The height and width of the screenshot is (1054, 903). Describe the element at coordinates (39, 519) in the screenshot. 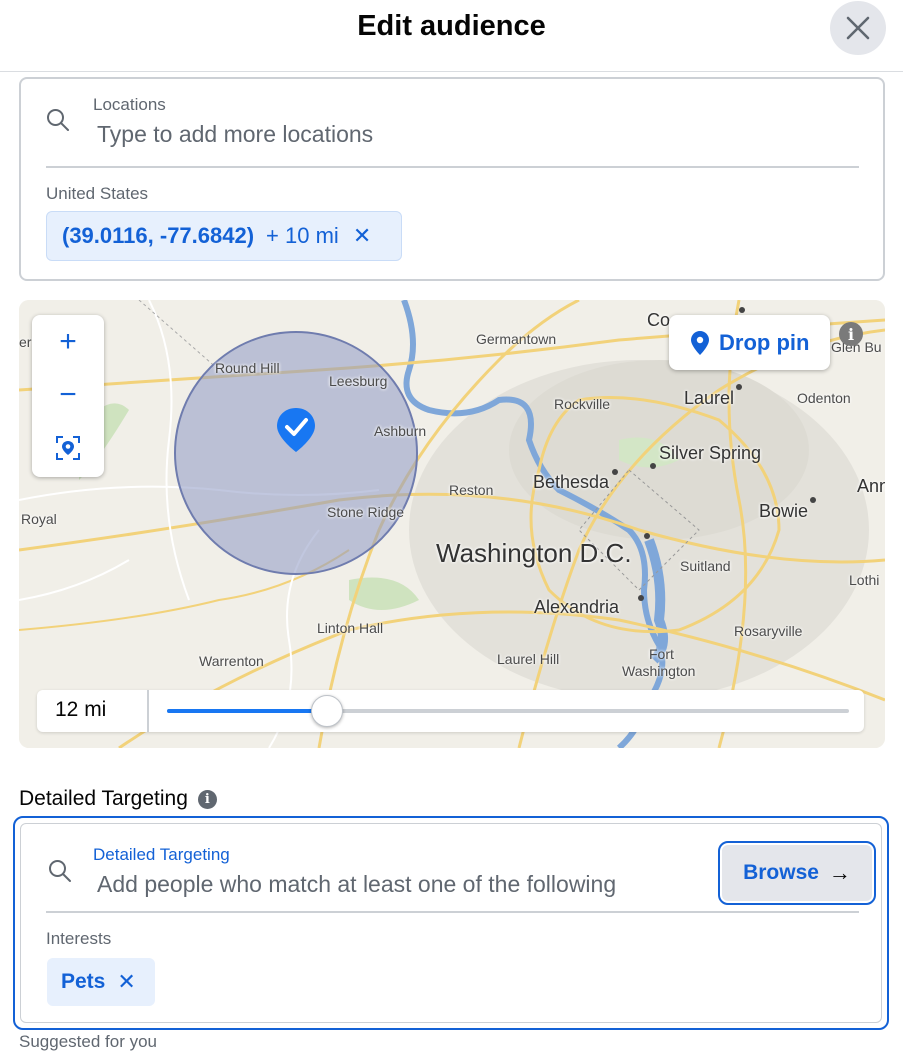

I see `map-label-royal: Royal` at that location.